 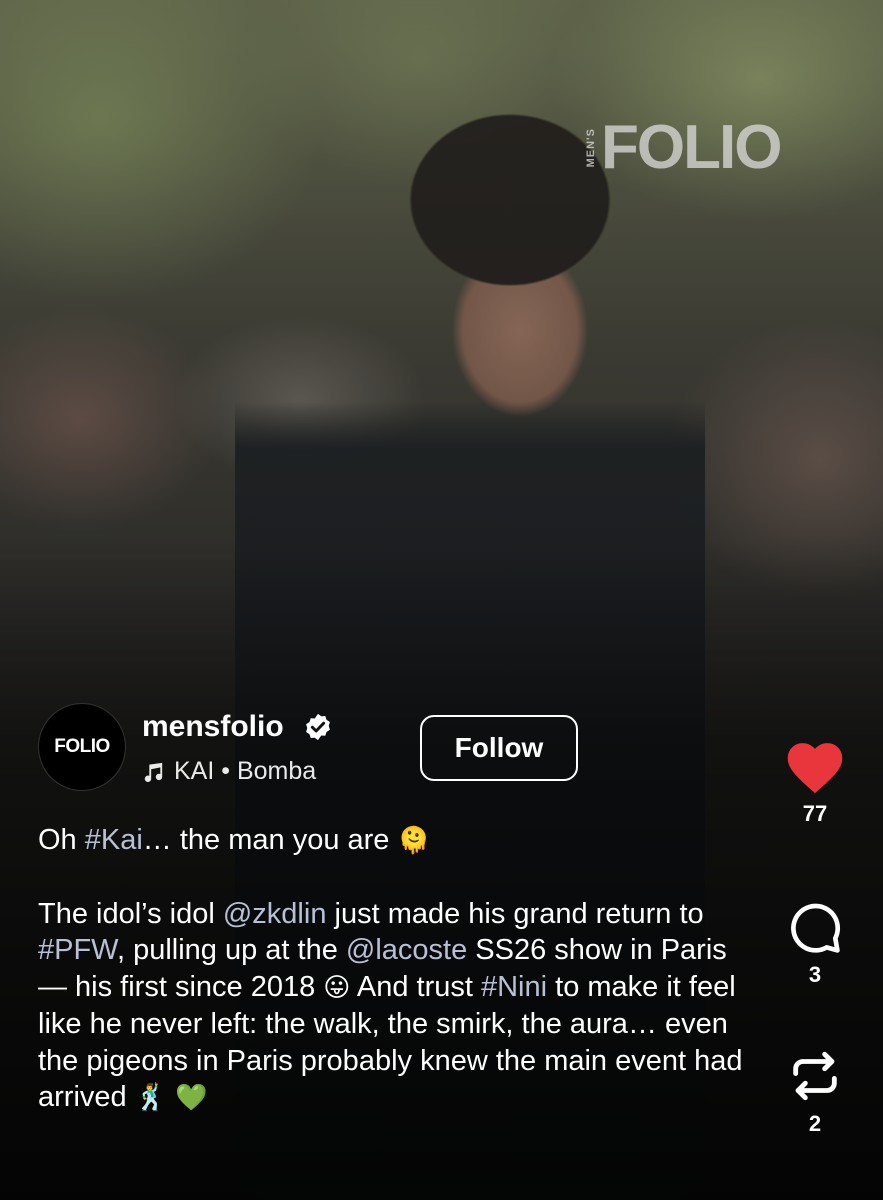 What do you see at coordinates (77, 950) in the screenshot?
I see `hashtag-pfw: #PFW` at bounding box center [77, 950].